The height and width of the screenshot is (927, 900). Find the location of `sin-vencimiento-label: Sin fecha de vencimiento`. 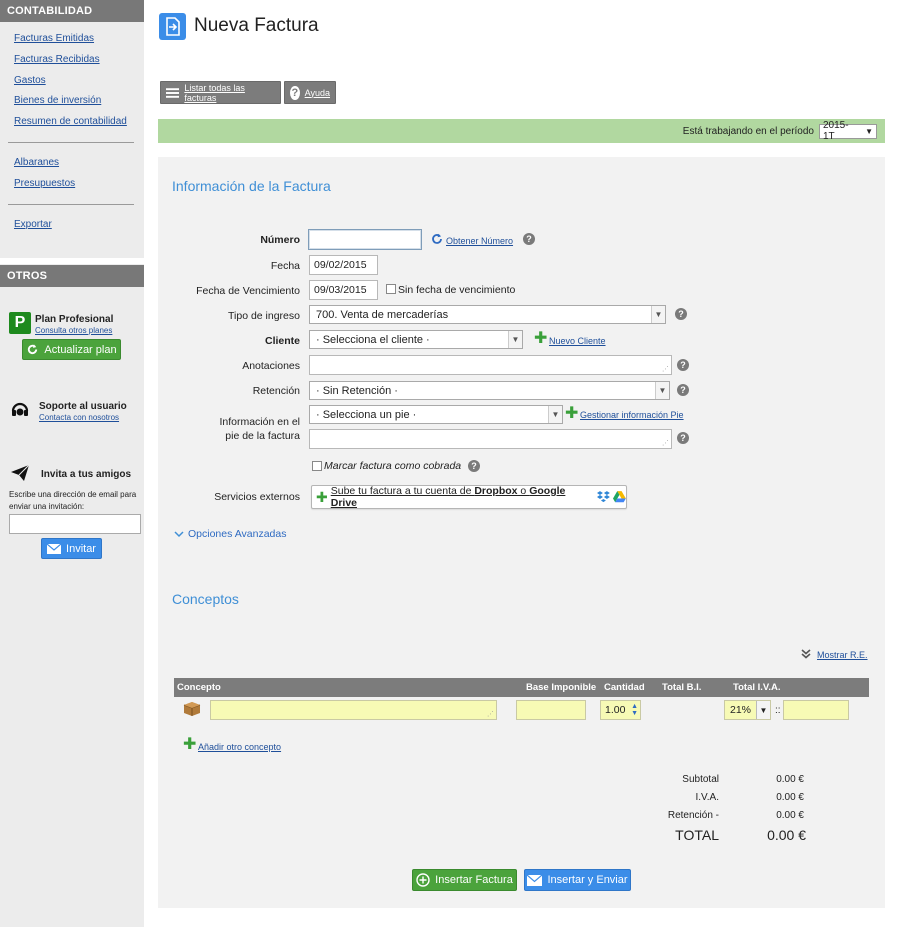

sin-vencimiento-label: Sin fecha de vencimiento is located at coordinates (457, 290).